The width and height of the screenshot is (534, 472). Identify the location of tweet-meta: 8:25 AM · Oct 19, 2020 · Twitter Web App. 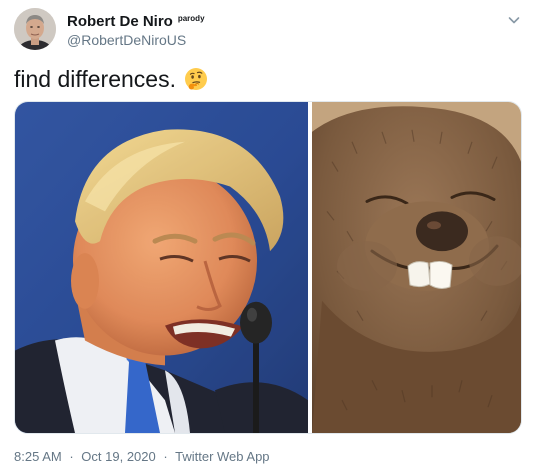
(142, 457).